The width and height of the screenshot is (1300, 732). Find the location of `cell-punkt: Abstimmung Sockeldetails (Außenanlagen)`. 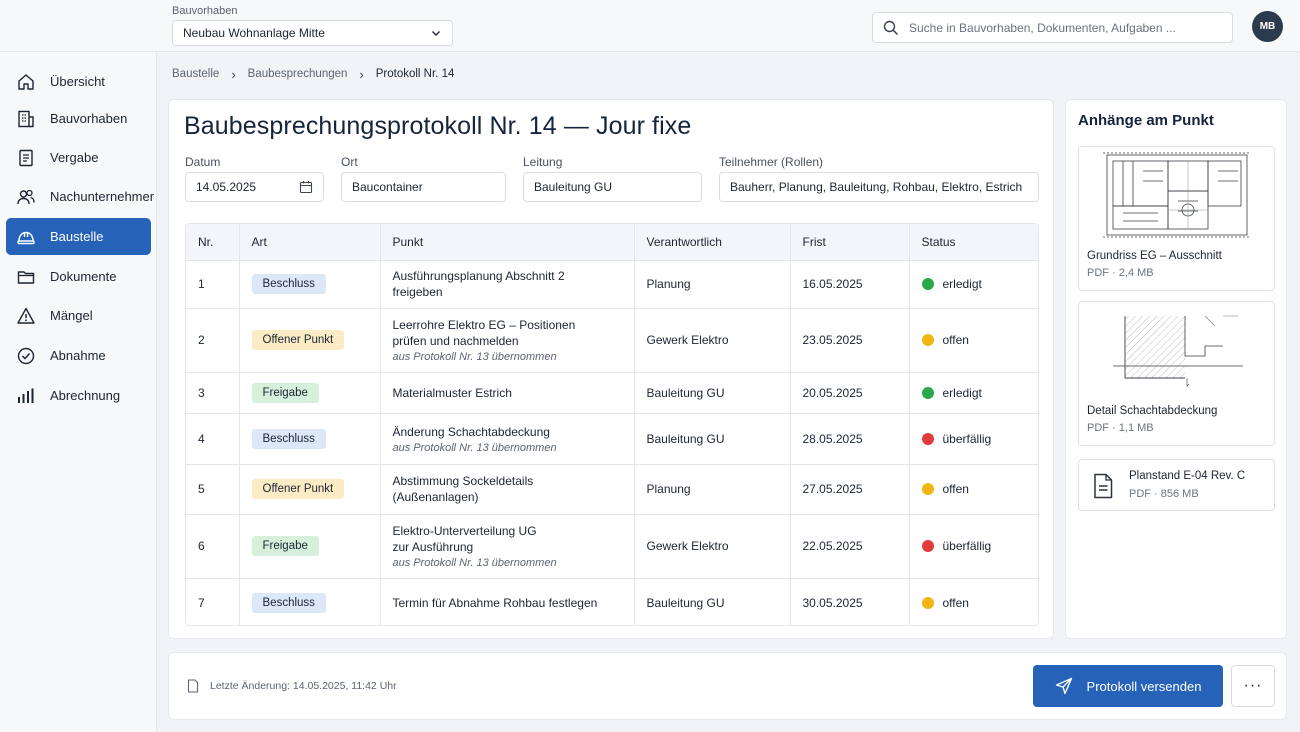

cell-punkt: Abstimmung Sockeldetails (Außenanlagen) is located at coordinates (507, 488).